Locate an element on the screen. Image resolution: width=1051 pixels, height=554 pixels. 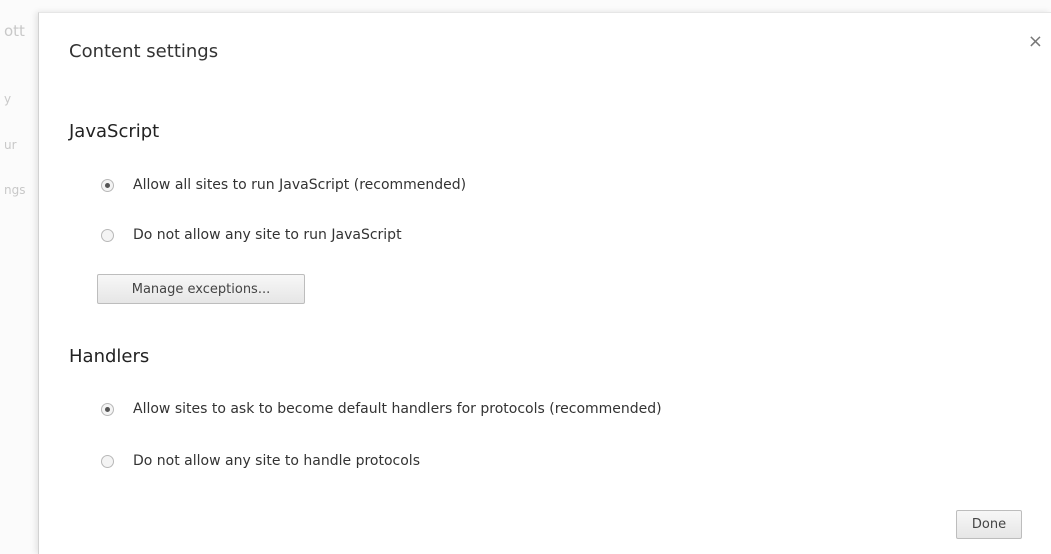
background-text: ott is located at coordinates (14, 31).